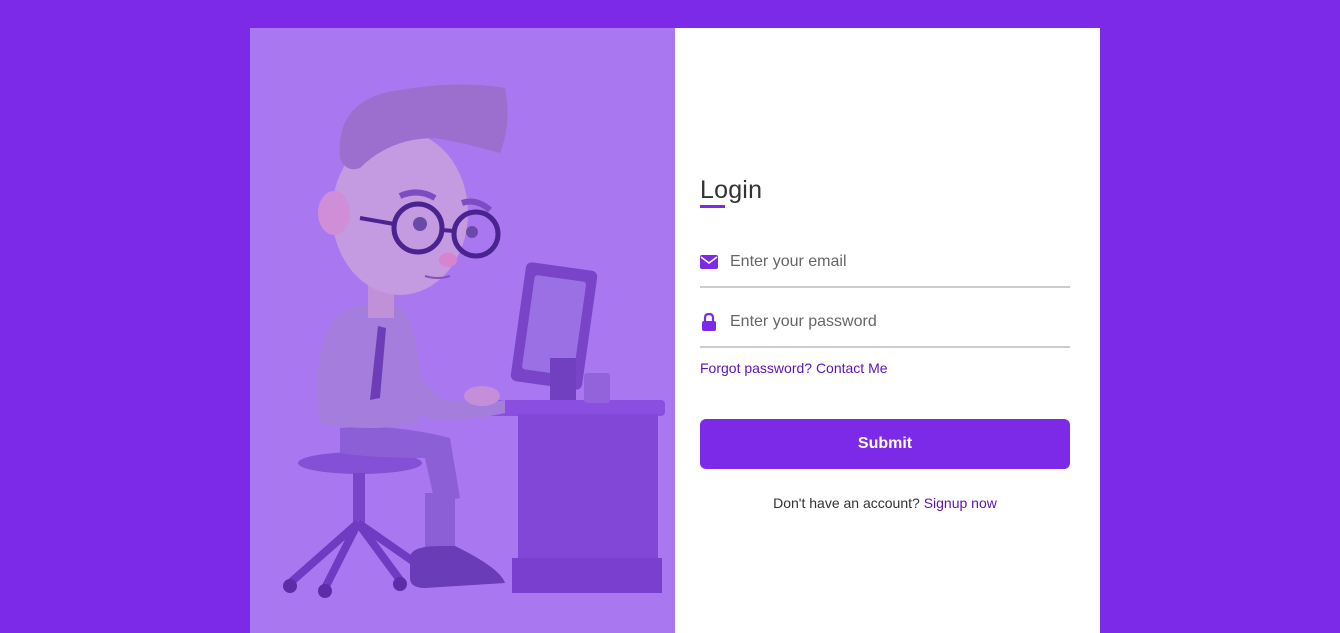  Describe the element at coordinates (794, 368) in the screenshot. I see `forgot-password-link: Forgot password? Contact Me` at that location.